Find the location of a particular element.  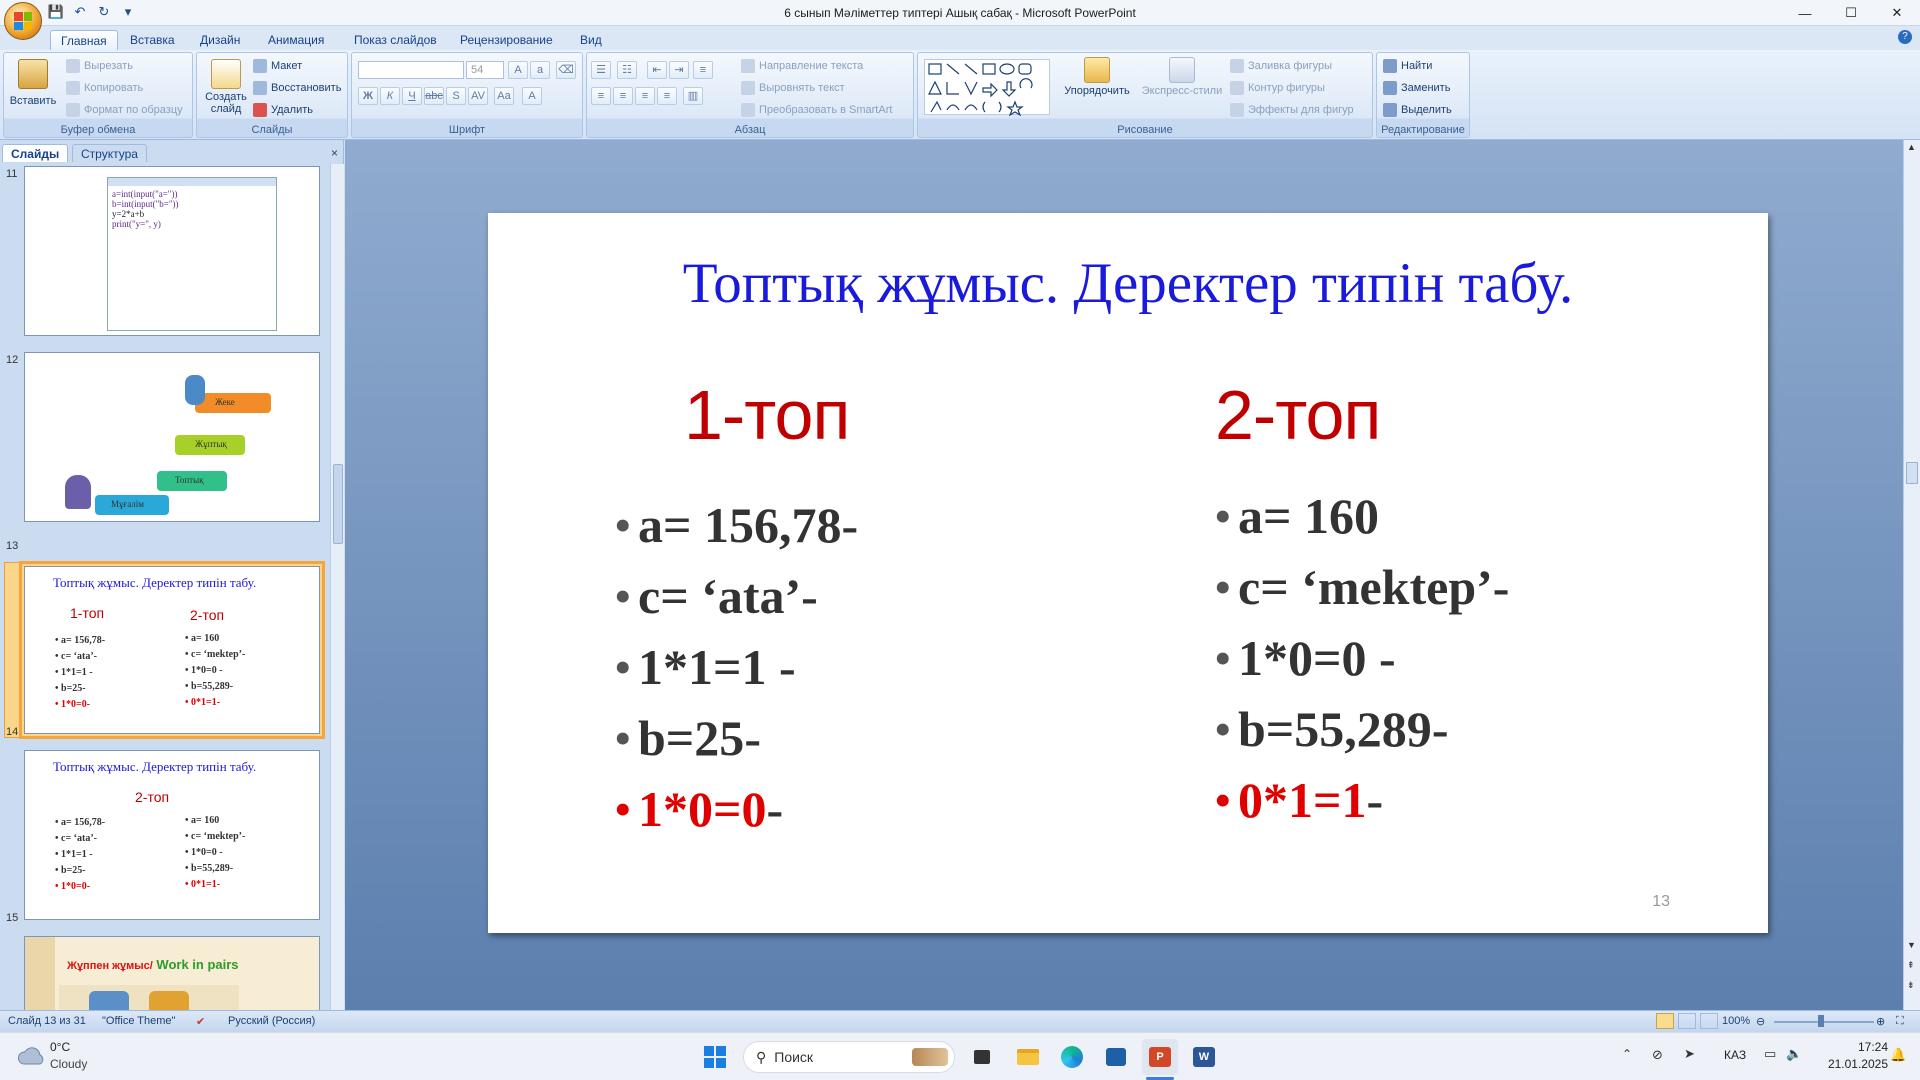

task-view-icon is located at coordinates (982, 1057).